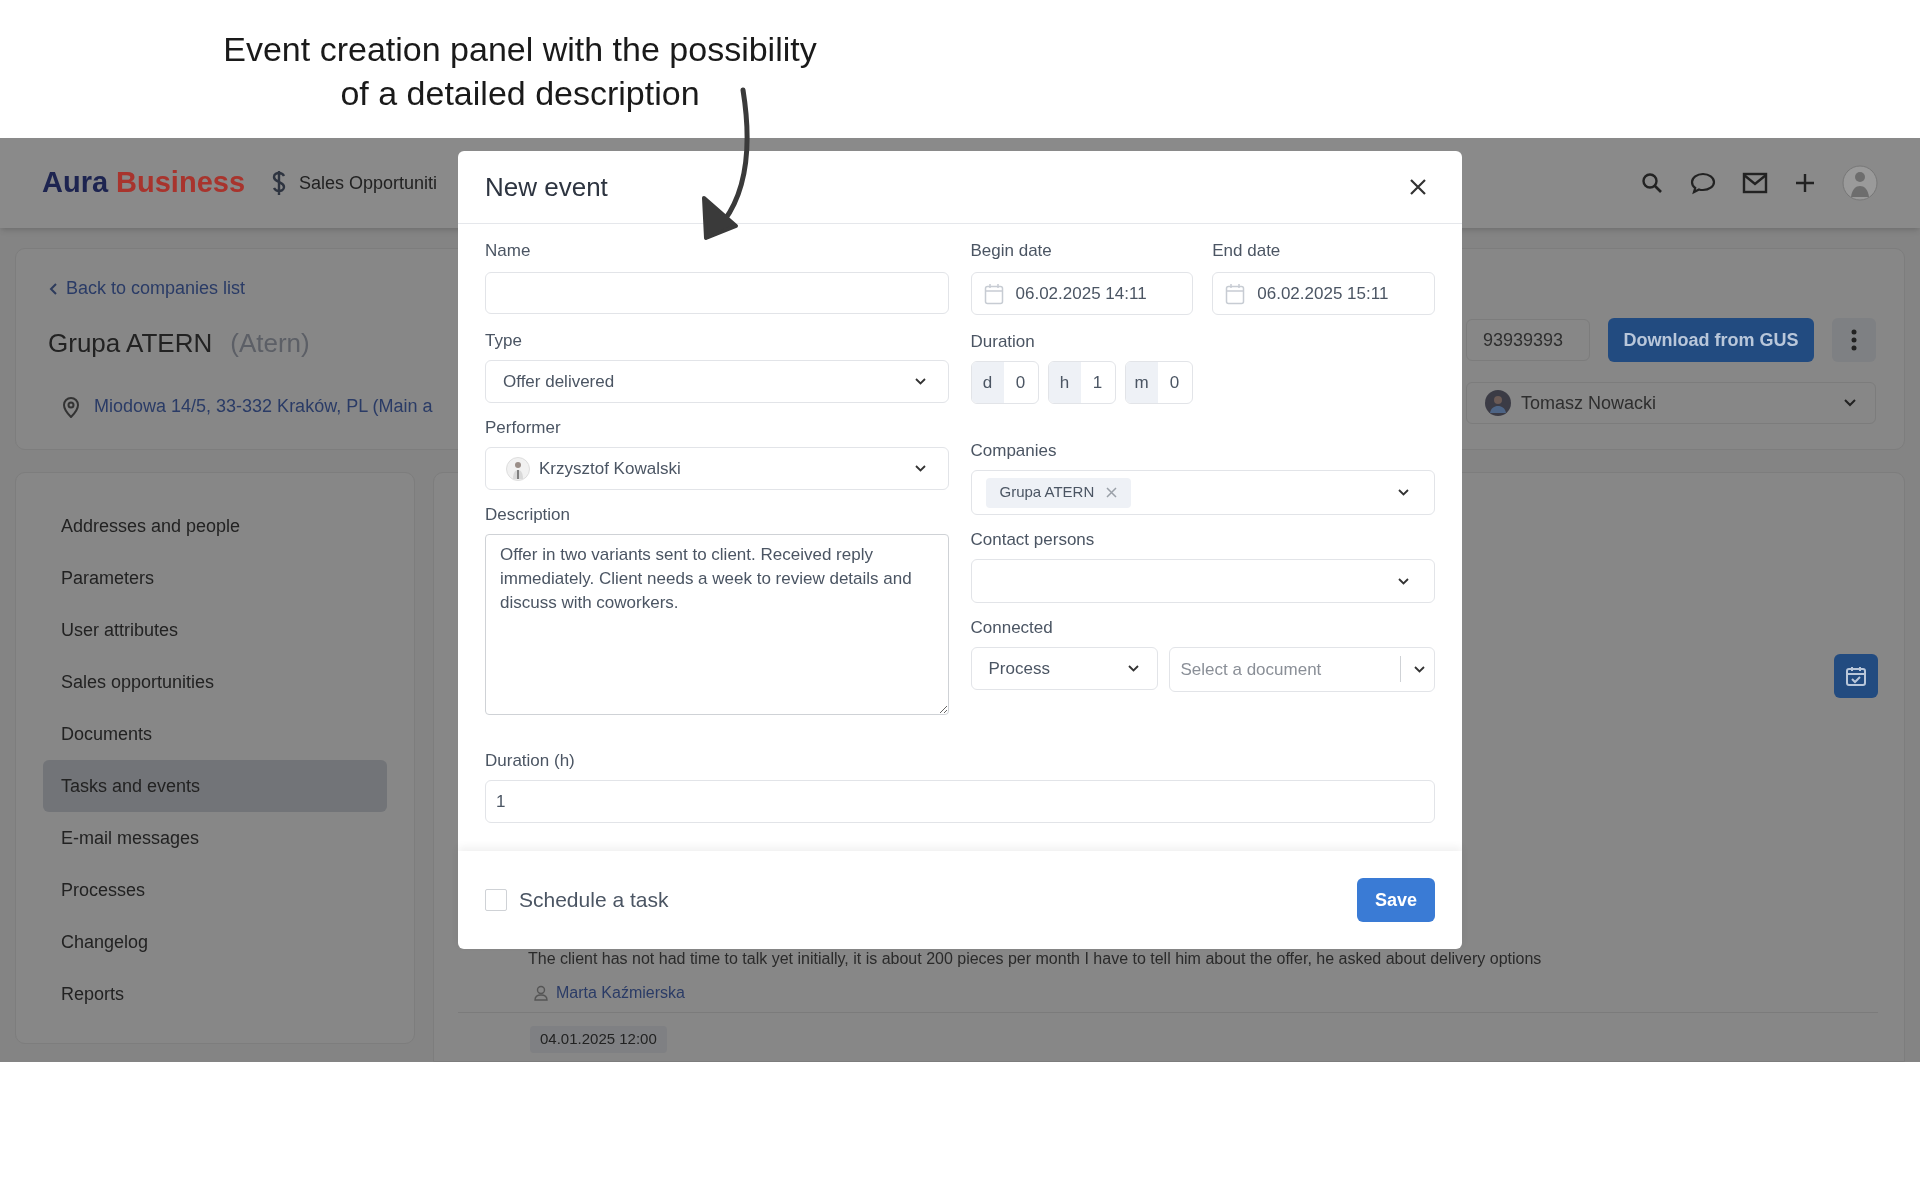  Describe the element at coordinates (1805, 183) in the screenshot. I see `plus-icon` at that location.